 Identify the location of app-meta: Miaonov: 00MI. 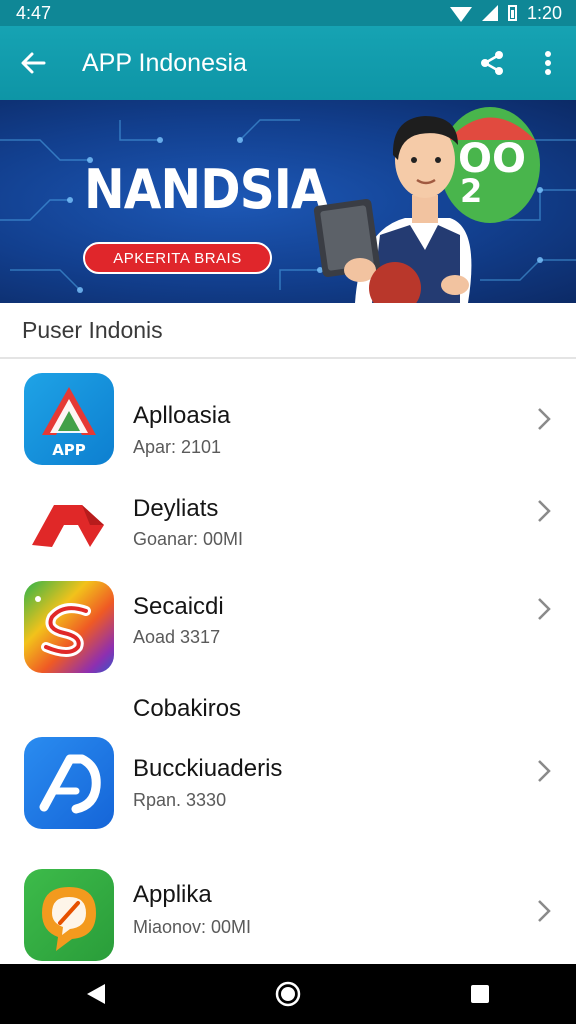
(192, 927).